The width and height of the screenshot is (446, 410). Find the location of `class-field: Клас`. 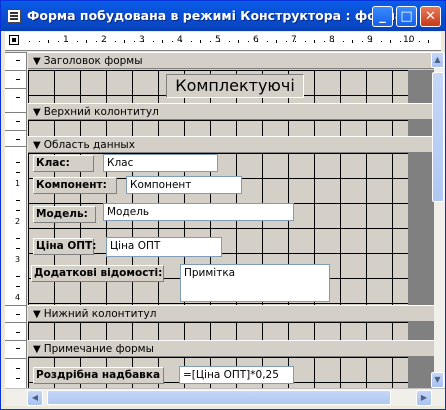

class-field: Клас is located at coordinates (160, 163).